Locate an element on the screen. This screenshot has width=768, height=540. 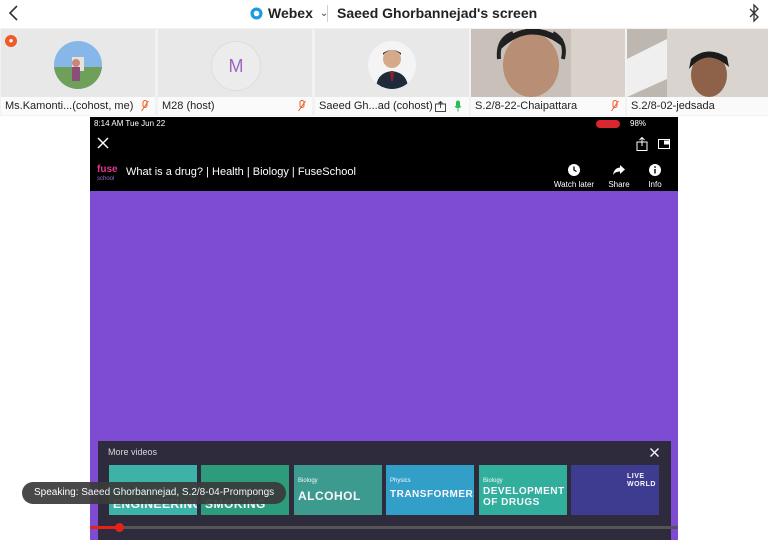
participant-tile: Saeed Gh...ad (cohost) is located at coordinates (392, 72).